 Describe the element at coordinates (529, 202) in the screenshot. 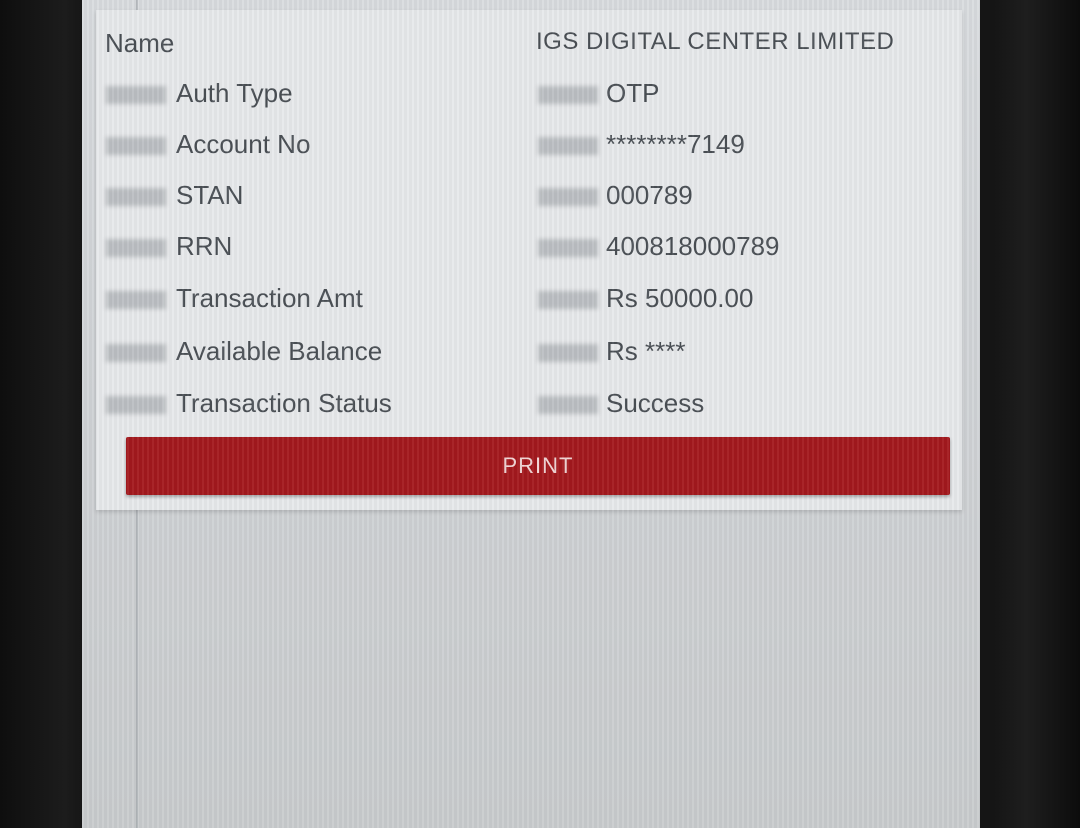

I see `receipt-row-stan: STAN 000789` at that location.